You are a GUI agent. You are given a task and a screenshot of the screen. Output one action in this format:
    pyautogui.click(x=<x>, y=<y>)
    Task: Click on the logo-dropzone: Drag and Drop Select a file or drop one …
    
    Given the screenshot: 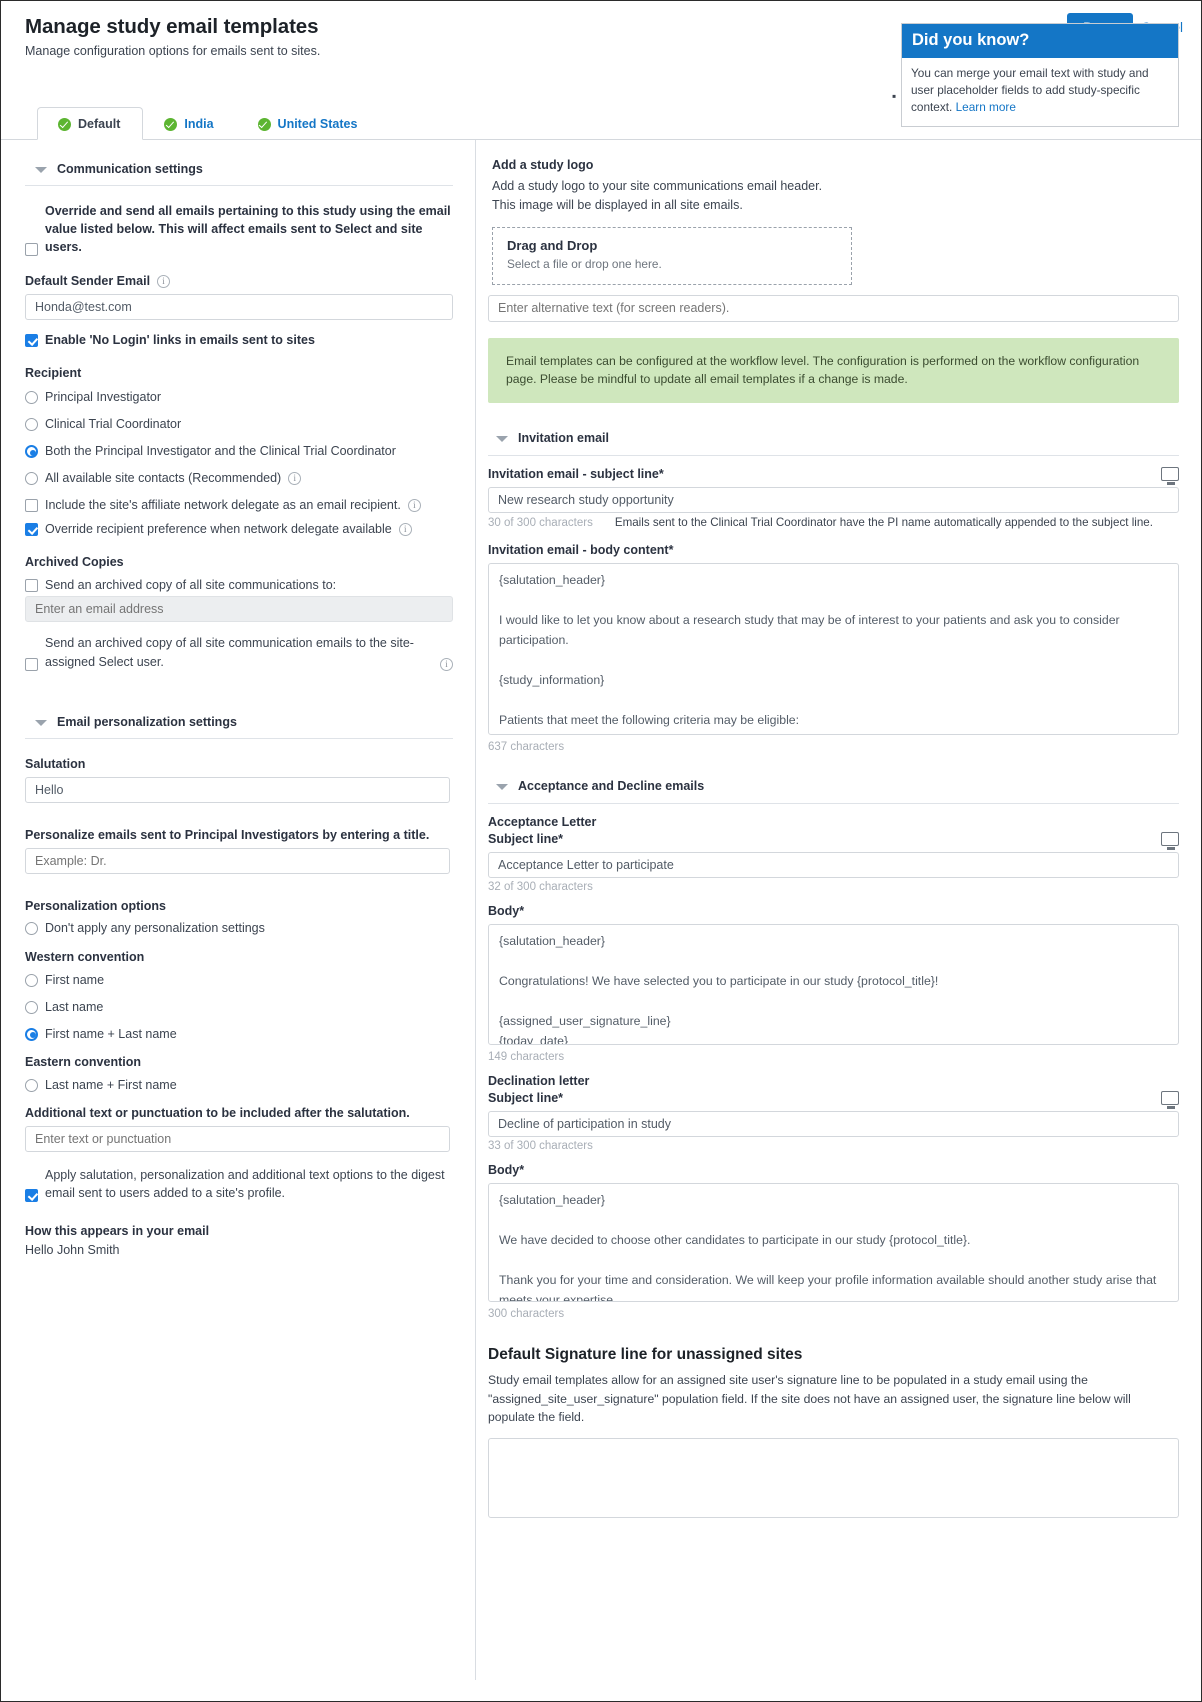 What is the action you would take?
    pyautogui.click(x=672, y=255)
    